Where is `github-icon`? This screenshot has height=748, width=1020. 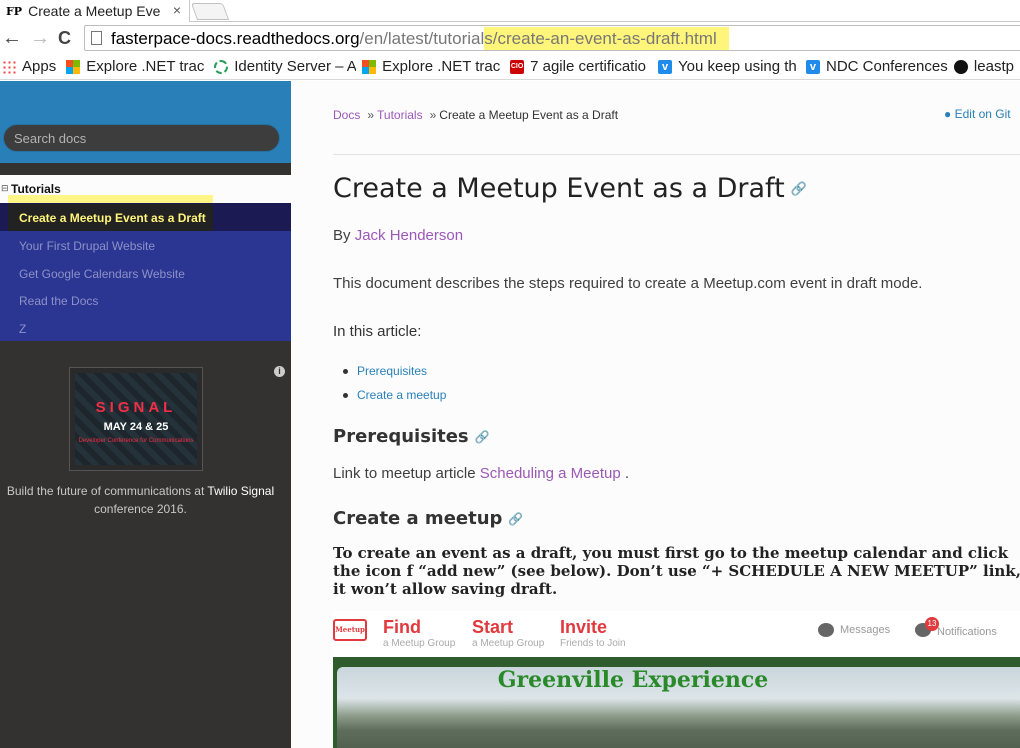 github-icon is located at coordinates (960, 66).